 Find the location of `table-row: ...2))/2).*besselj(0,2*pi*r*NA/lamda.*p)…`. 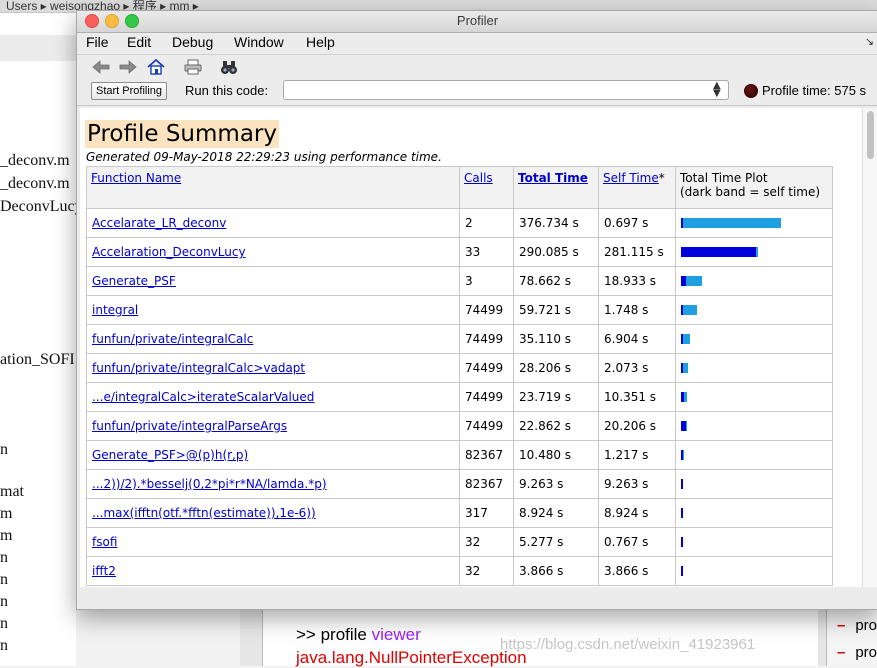

table-row: ...2))/2).*besselj(0,2*pi*r*NA/lamda.*p)… is located at coordinates (459, 484).